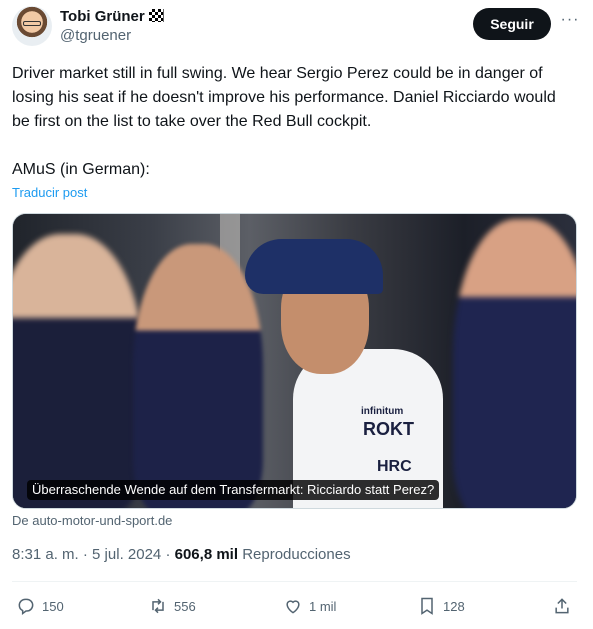  Describe the element at coordinates (514, 363) in the screenshot. I see `person-right` at that location.